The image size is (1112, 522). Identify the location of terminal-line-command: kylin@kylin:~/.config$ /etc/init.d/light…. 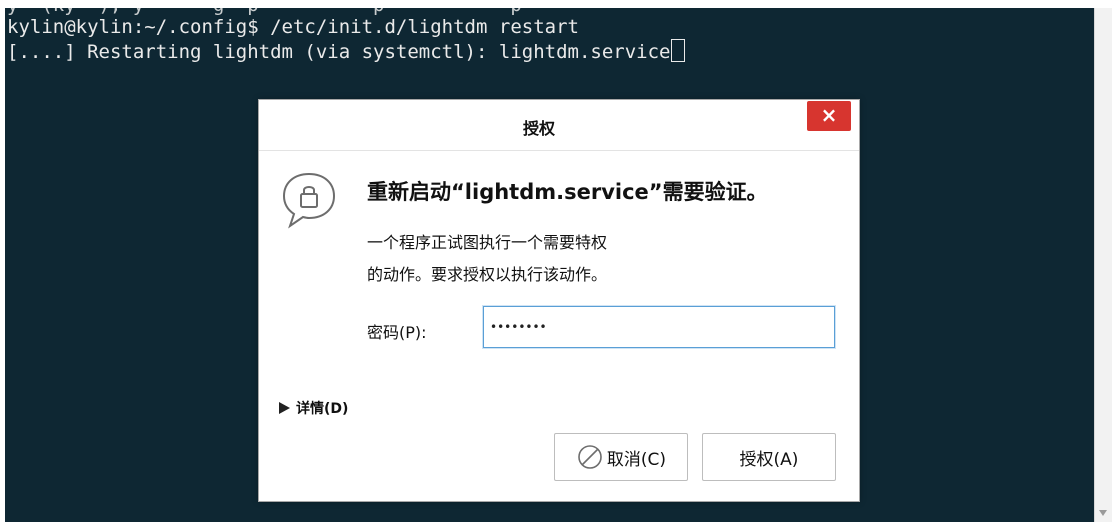
(293, 27).